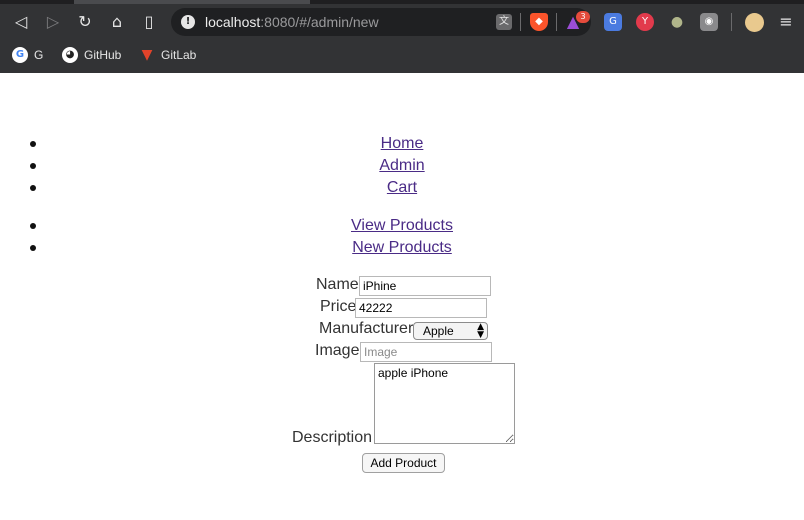 The image size is (804, 520). I want to click on manufacturer-selected: Apple, so click(438, 331).